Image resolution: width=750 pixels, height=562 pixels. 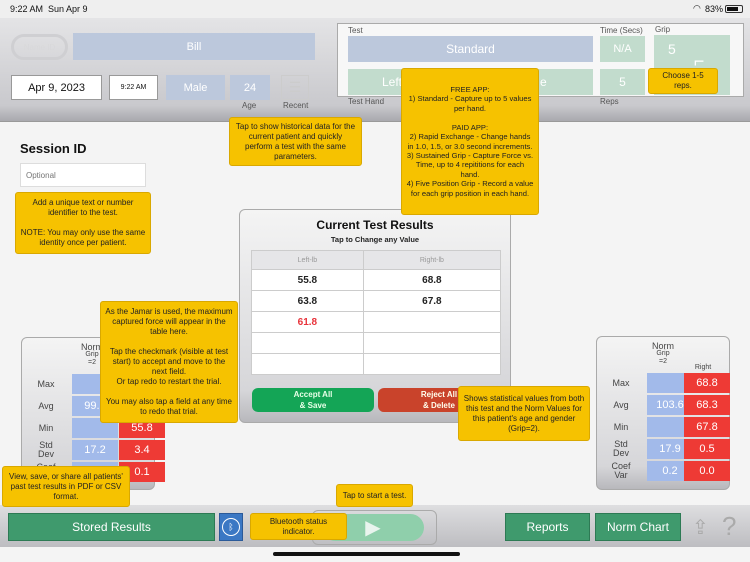 I want to click on accept-all-button: Accept All & Save, so click(x=313, y=400).